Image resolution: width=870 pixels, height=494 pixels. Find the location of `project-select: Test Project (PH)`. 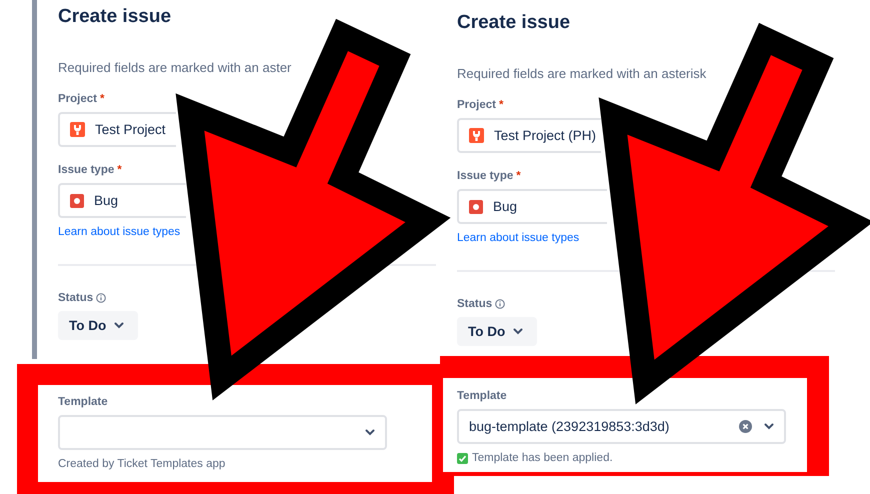

project-select: Test Project (PH) is located at coordinates (529, 135).